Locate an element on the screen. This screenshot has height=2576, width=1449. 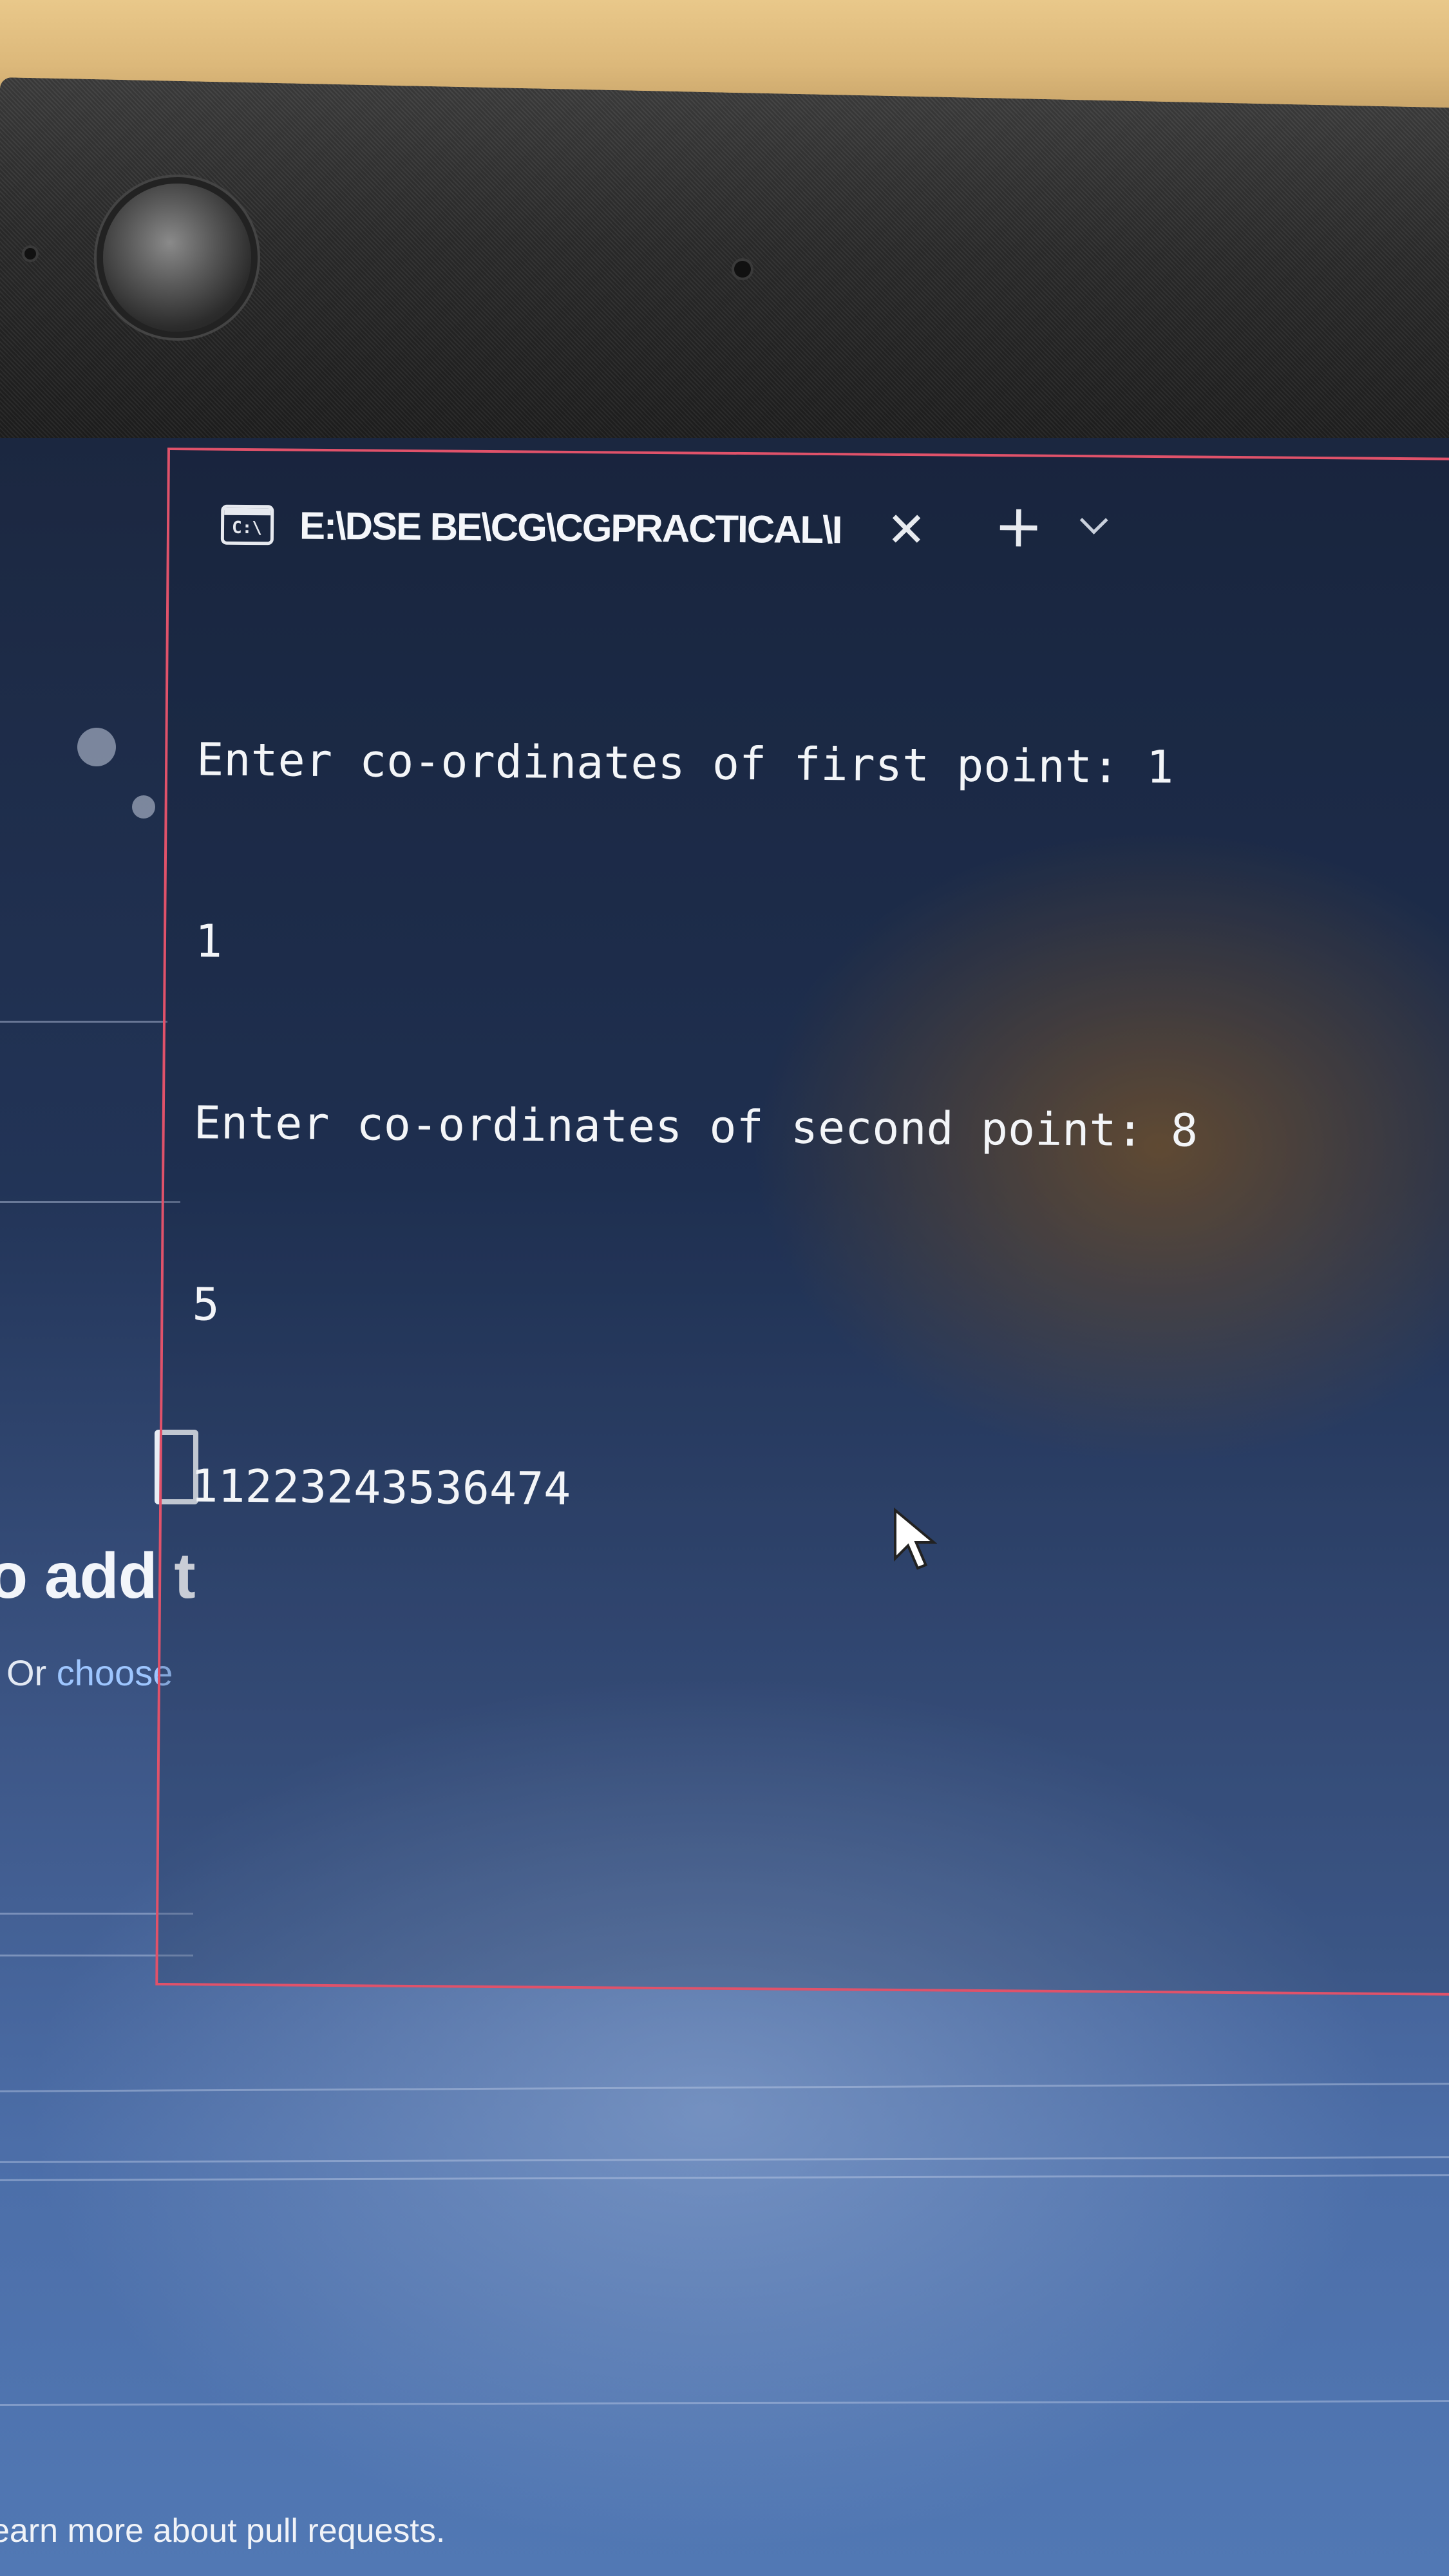
console-line: 11223243536474 is located at coordinates (381, 1487).